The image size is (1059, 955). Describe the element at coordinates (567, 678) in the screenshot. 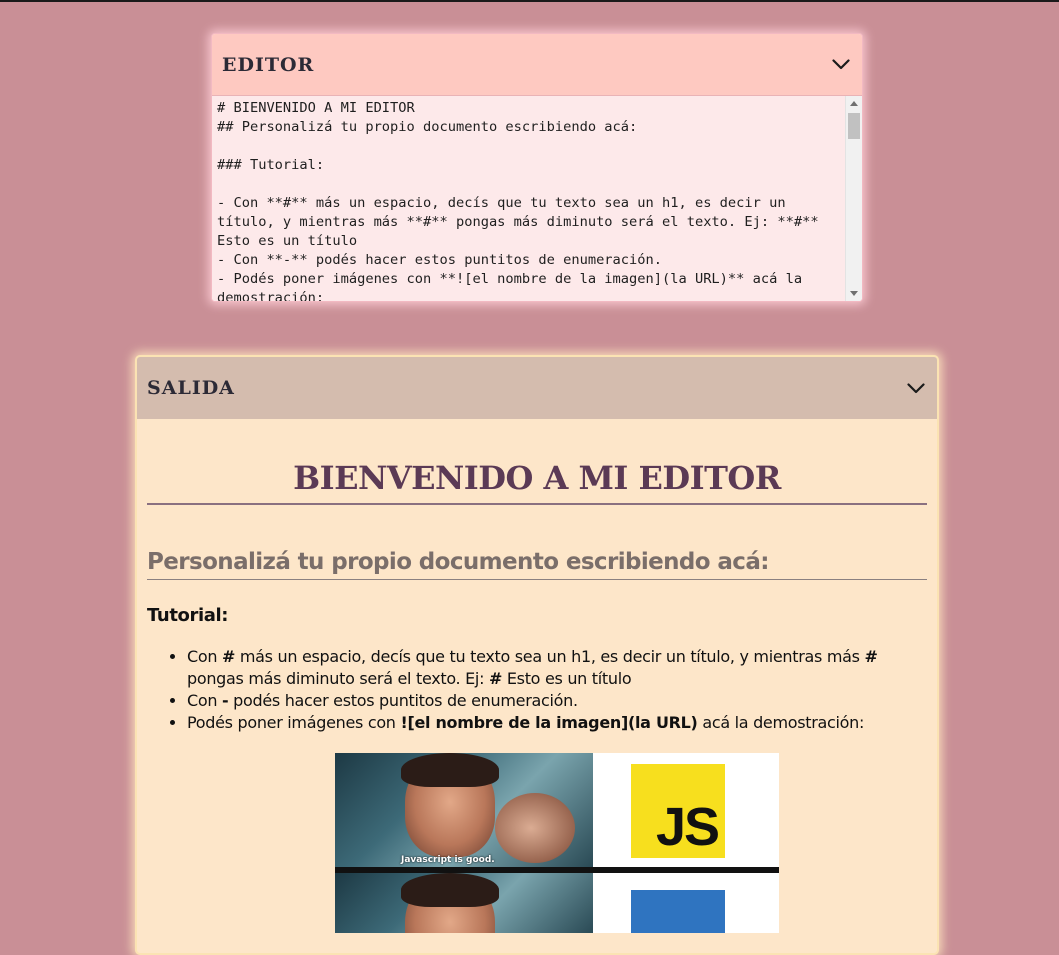

I see `list-item-text: Esto es un título` at that location.